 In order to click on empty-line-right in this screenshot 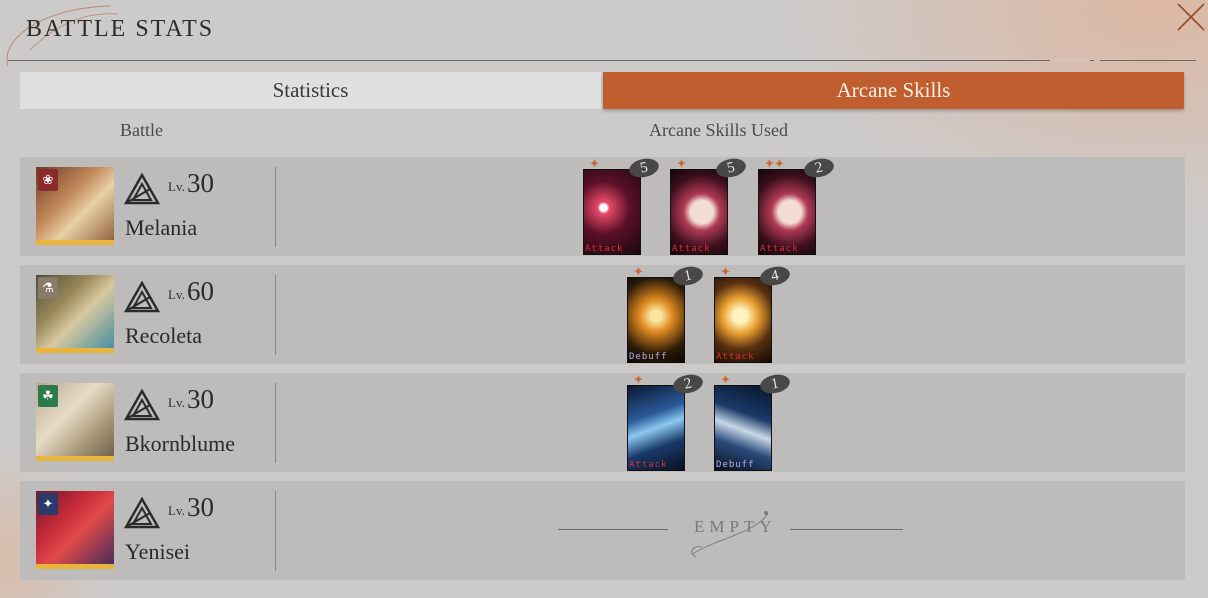, I will do `click(846, 529)`.